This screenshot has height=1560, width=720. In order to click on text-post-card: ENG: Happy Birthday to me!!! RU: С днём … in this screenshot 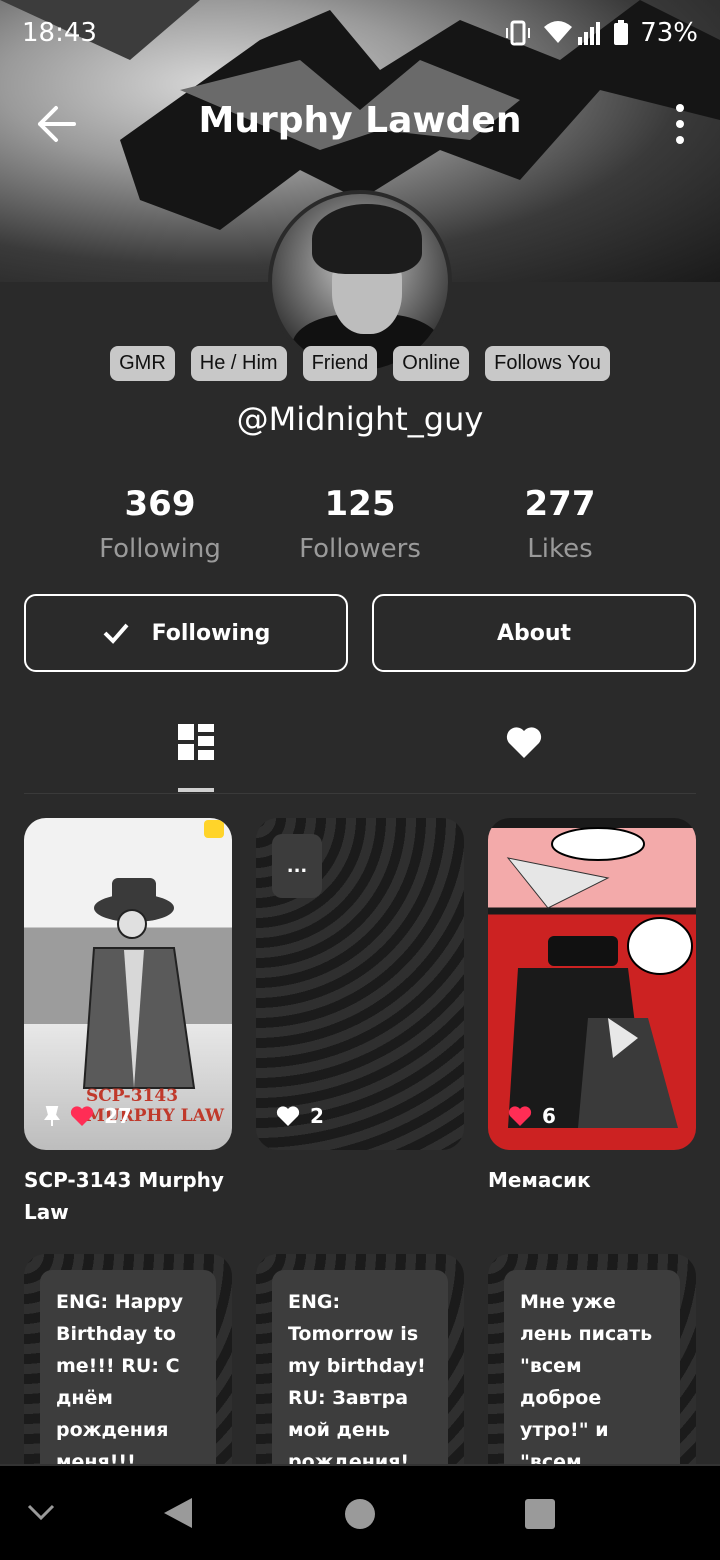, I will do `click(128, 1359)`.